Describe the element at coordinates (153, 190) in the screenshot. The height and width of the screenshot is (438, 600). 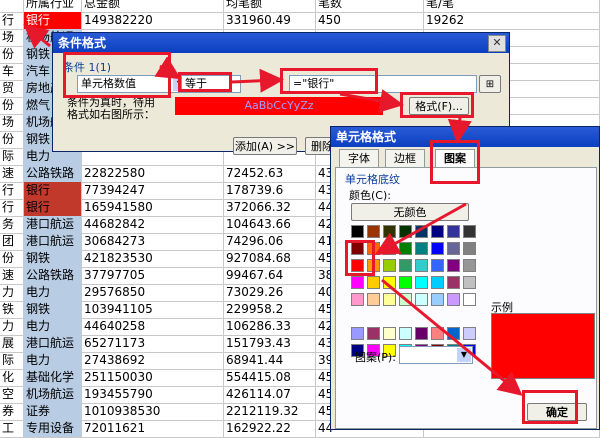
I see `table-cell: 77394247` at that location.